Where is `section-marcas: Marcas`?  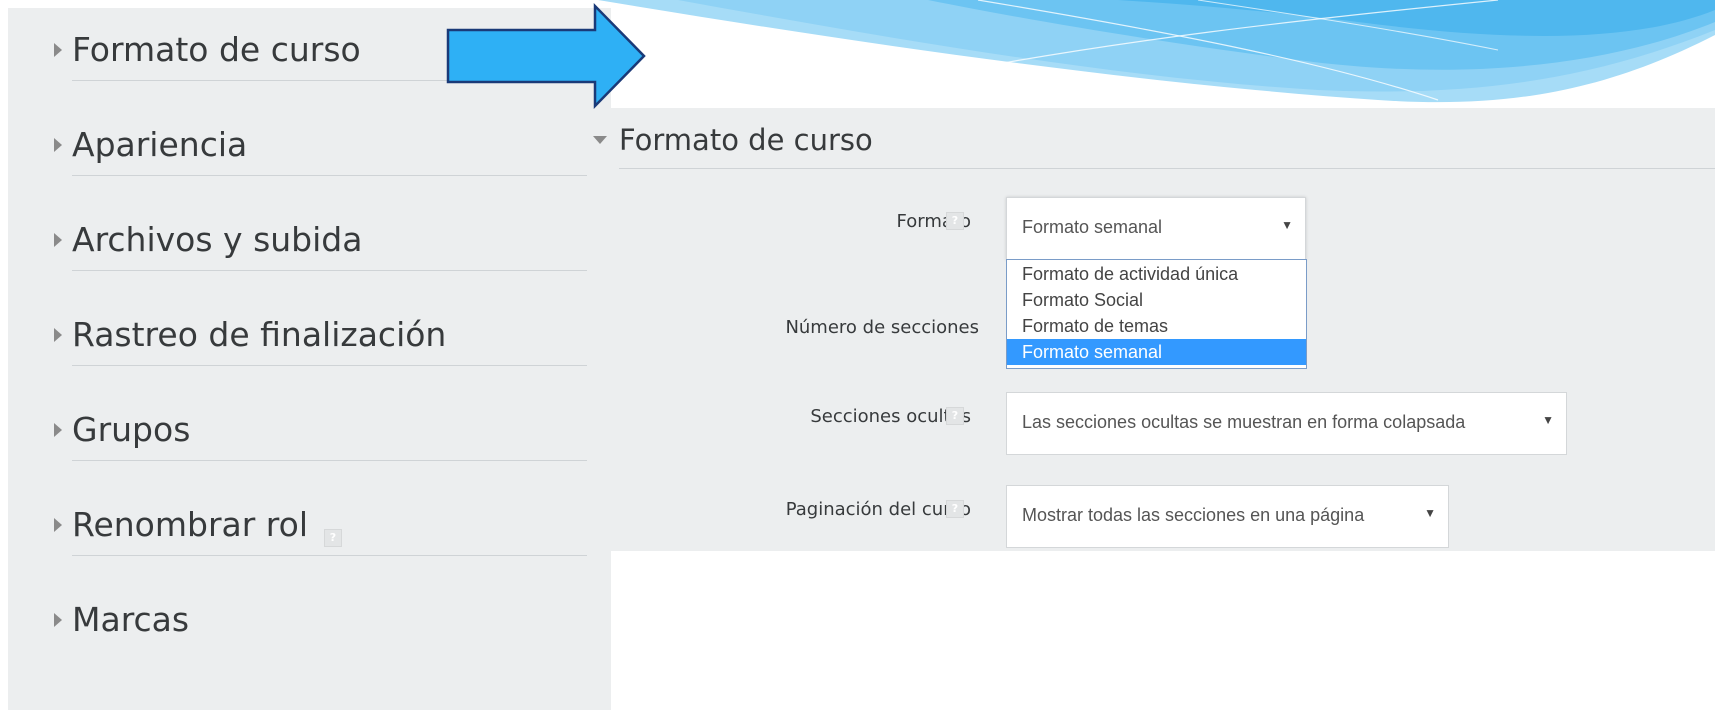
section-marcas: Marcas is located at coordinates (309, 623).